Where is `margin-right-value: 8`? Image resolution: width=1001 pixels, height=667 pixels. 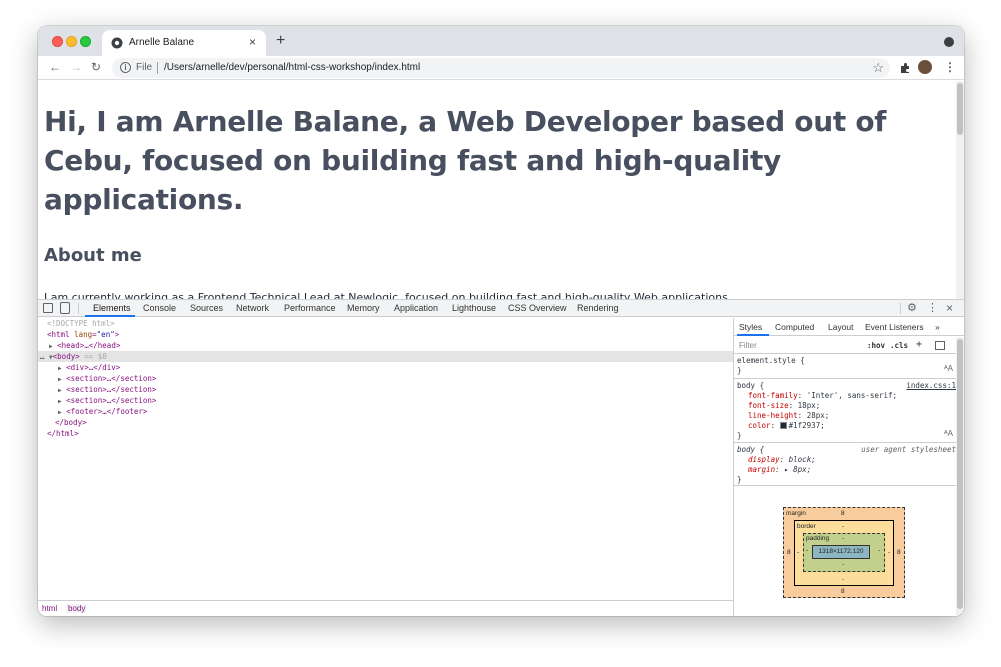
margin-right-value: 8 is located at coordinates (899, 552).